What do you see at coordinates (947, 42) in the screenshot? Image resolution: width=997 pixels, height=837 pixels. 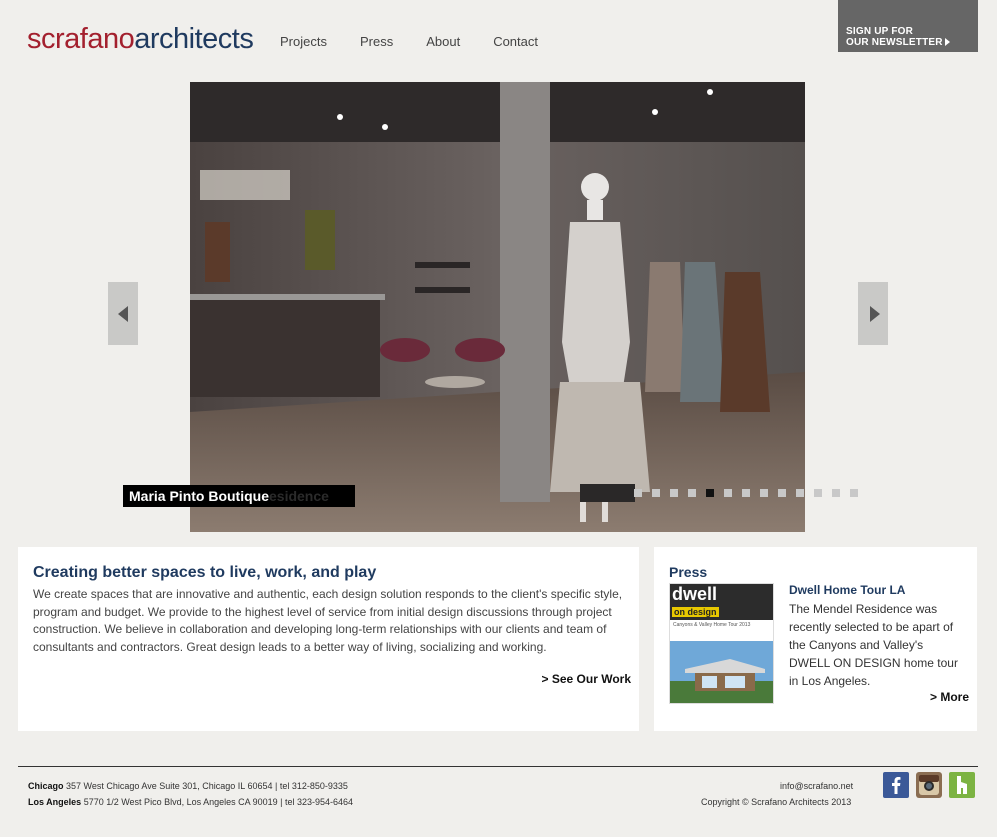 I see `arrow-right-icon` at bounding box center [947, 42].